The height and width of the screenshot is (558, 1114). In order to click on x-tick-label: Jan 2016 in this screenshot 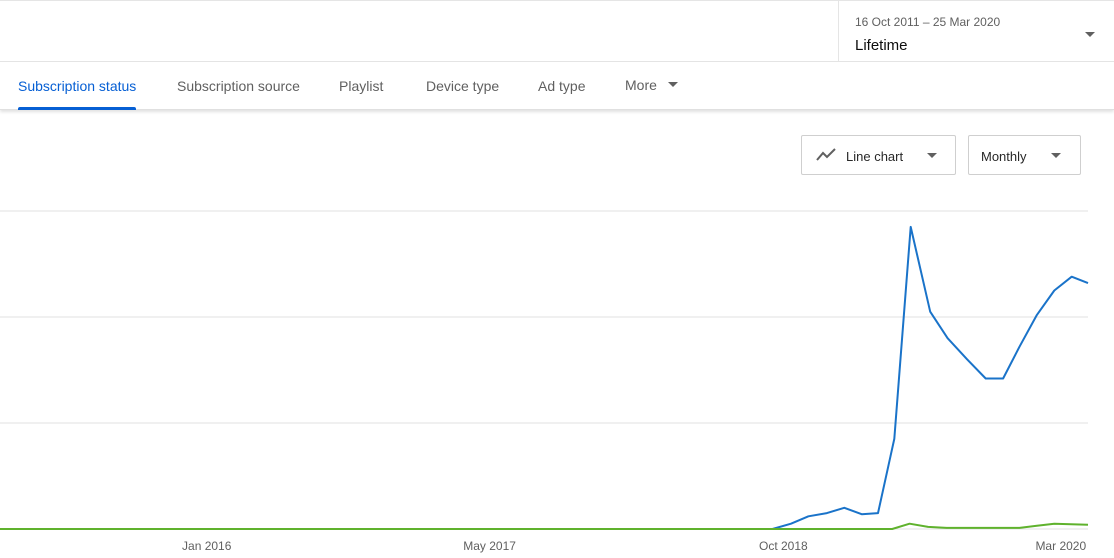, I will do `click(207, 546)`.